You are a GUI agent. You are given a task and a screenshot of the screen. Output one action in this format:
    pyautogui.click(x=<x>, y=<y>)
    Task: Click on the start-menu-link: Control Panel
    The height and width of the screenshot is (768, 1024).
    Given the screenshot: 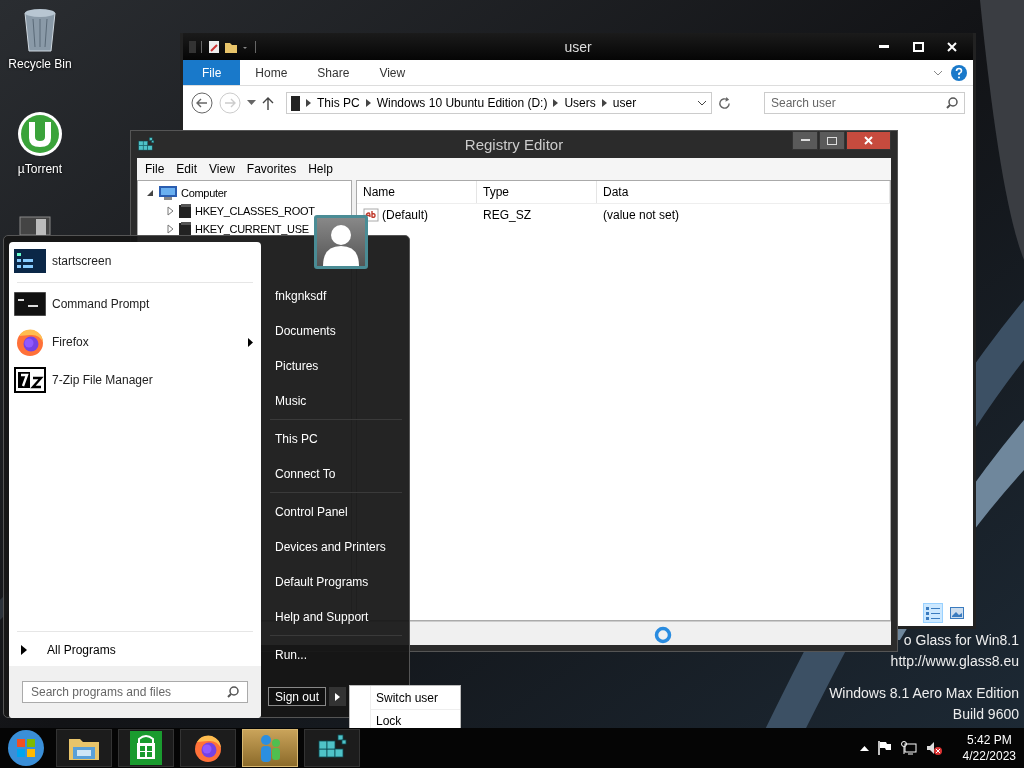 What is the action you would take?
    pyautogui.click(x=336, y=511)
    